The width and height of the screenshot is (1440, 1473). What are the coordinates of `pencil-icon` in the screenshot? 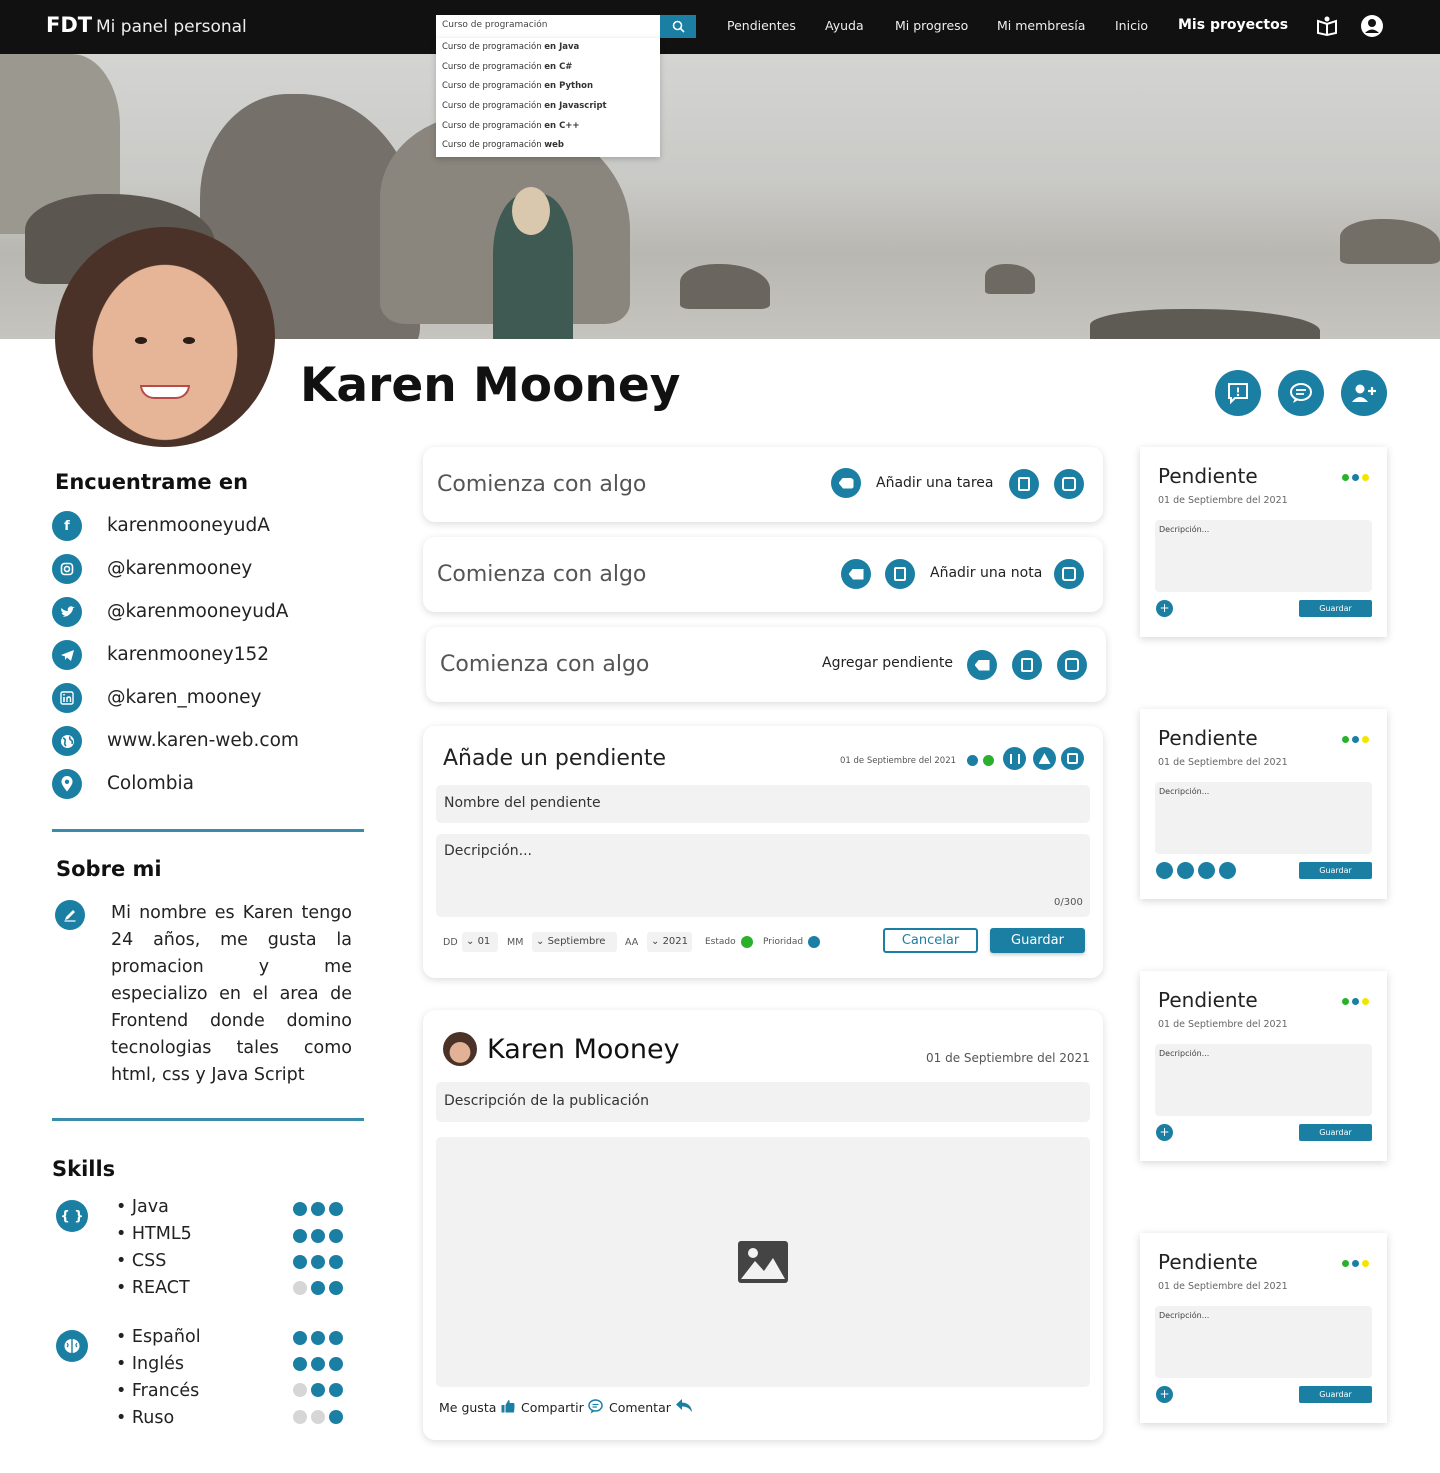 It's located at (1227, 870).